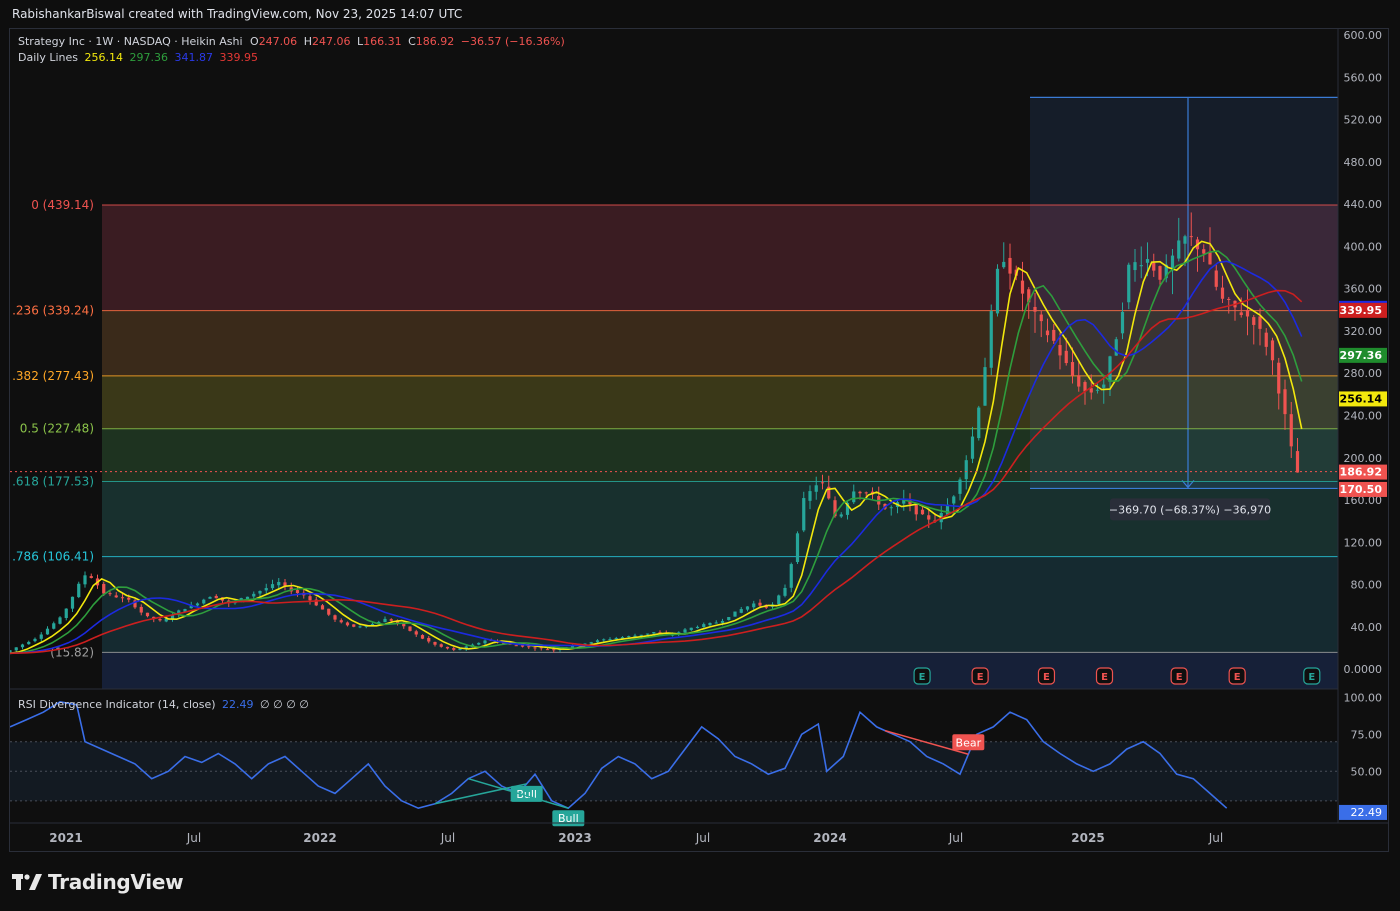 Image resolution: width=1400 pixels, height=911 pixels. What do you see at coordinates (574, 838) in the screenshot?
I see `time-tick-label: 2023` at bounding box center [574, 838].